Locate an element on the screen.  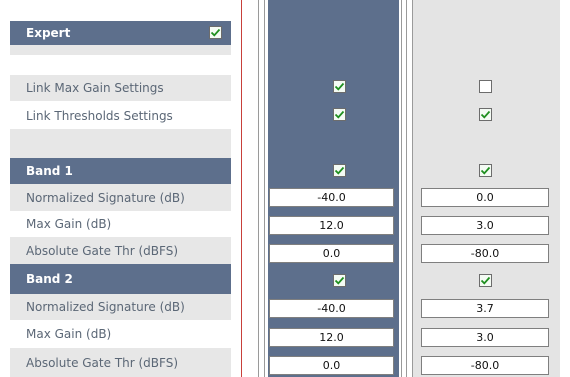
link-thresholds-label: Link Thresholds Settings is located at coordinates (99, 116).